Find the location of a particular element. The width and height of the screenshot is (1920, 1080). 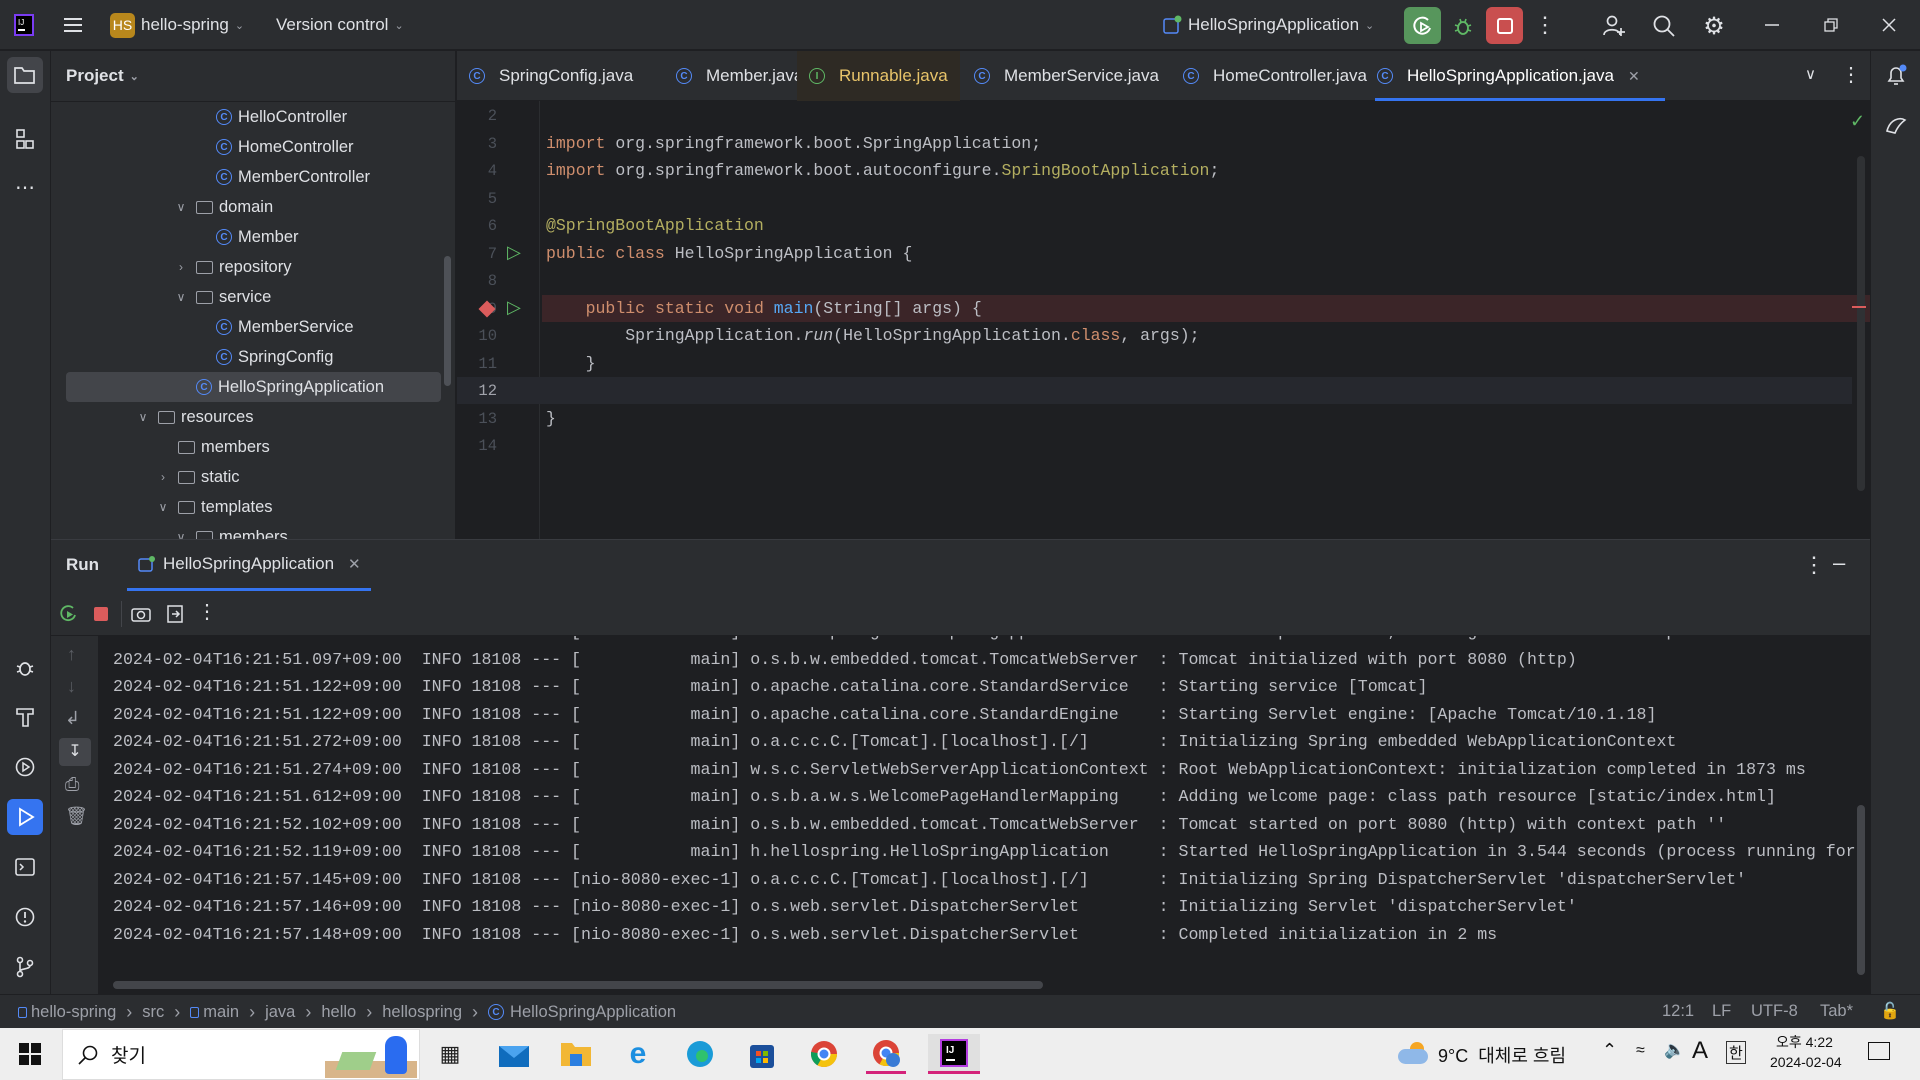

tree-item: C SpringConfig is located at coordinates (246, 357).